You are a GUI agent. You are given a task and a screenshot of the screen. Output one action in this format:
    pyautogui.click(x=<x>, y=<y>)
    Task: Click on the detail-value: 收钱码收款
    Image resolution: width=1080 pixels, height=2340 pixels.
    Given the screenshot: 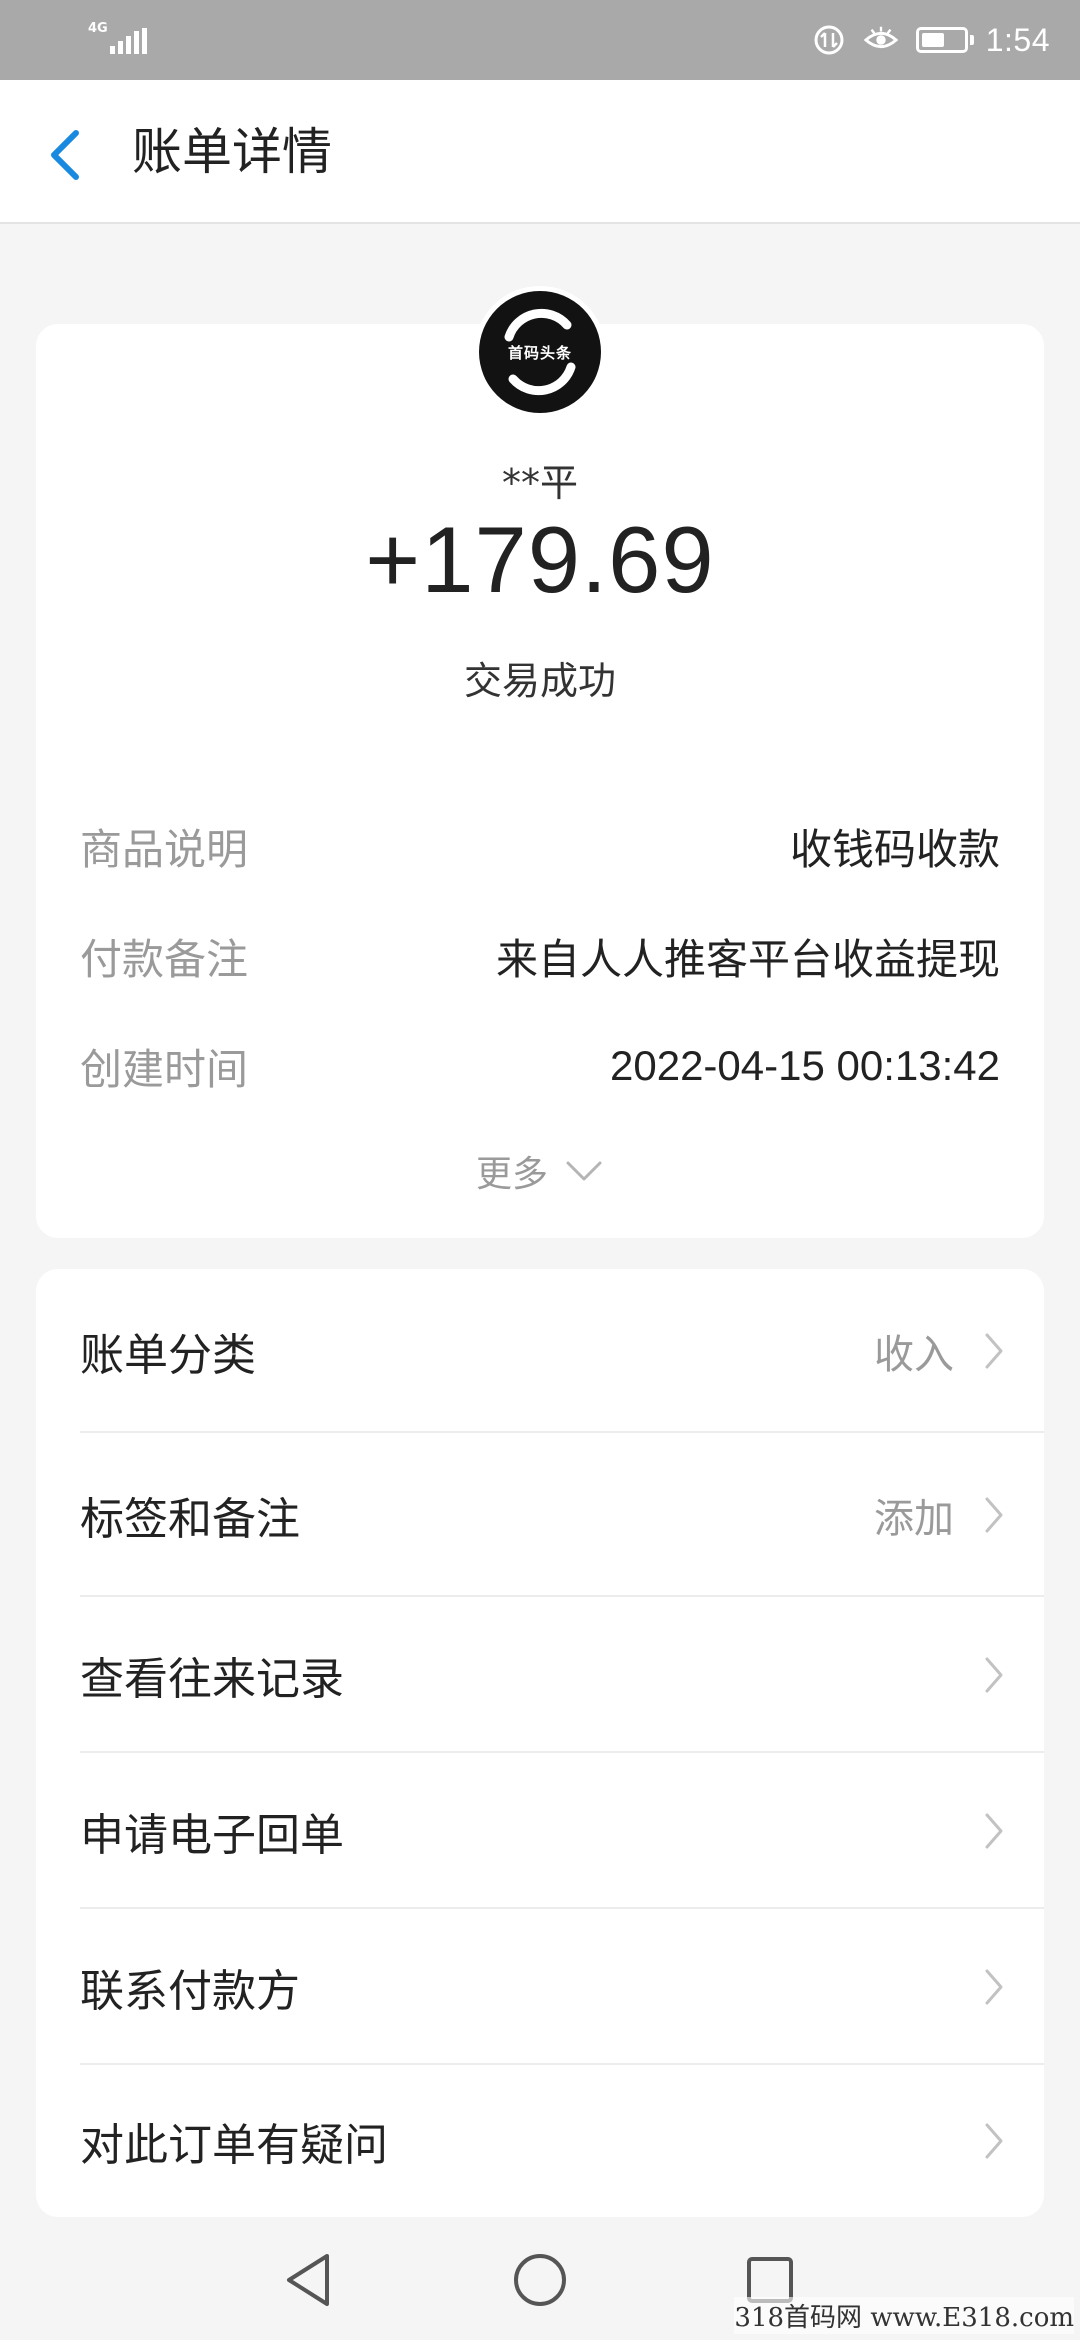 What is the action you would take?
    pyautogui.click(x=894, y=849)
    